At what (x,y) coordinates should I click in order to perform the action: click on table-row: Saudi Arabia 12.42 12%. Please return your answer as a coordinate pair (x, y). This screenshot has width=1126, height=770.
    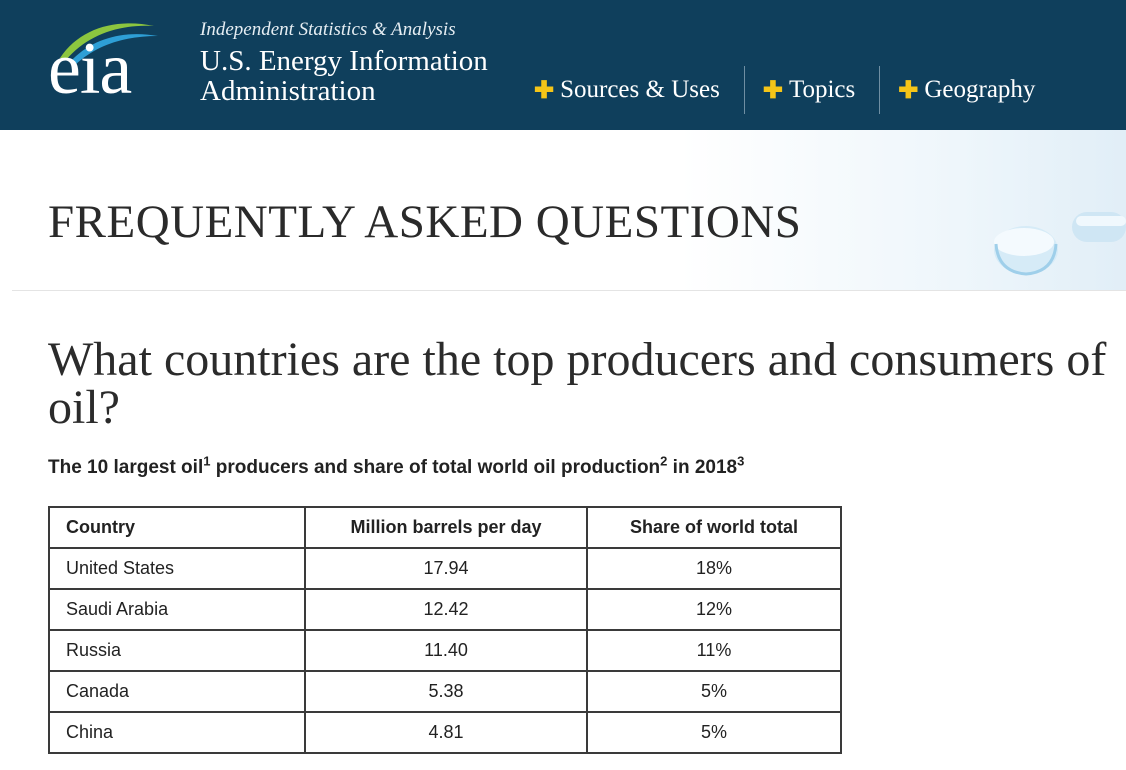
    Looking at the image, I should click on (445, 609).